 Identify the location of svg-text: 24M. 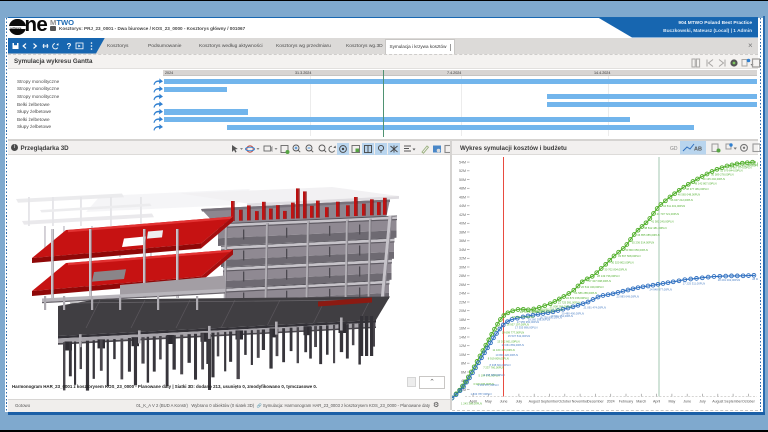
(462, 294).